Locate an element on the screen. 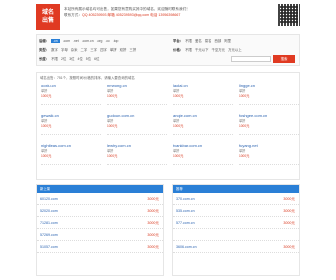  panel-row: 3606.com.cn 3000元 is located at coordinates (236, 247).